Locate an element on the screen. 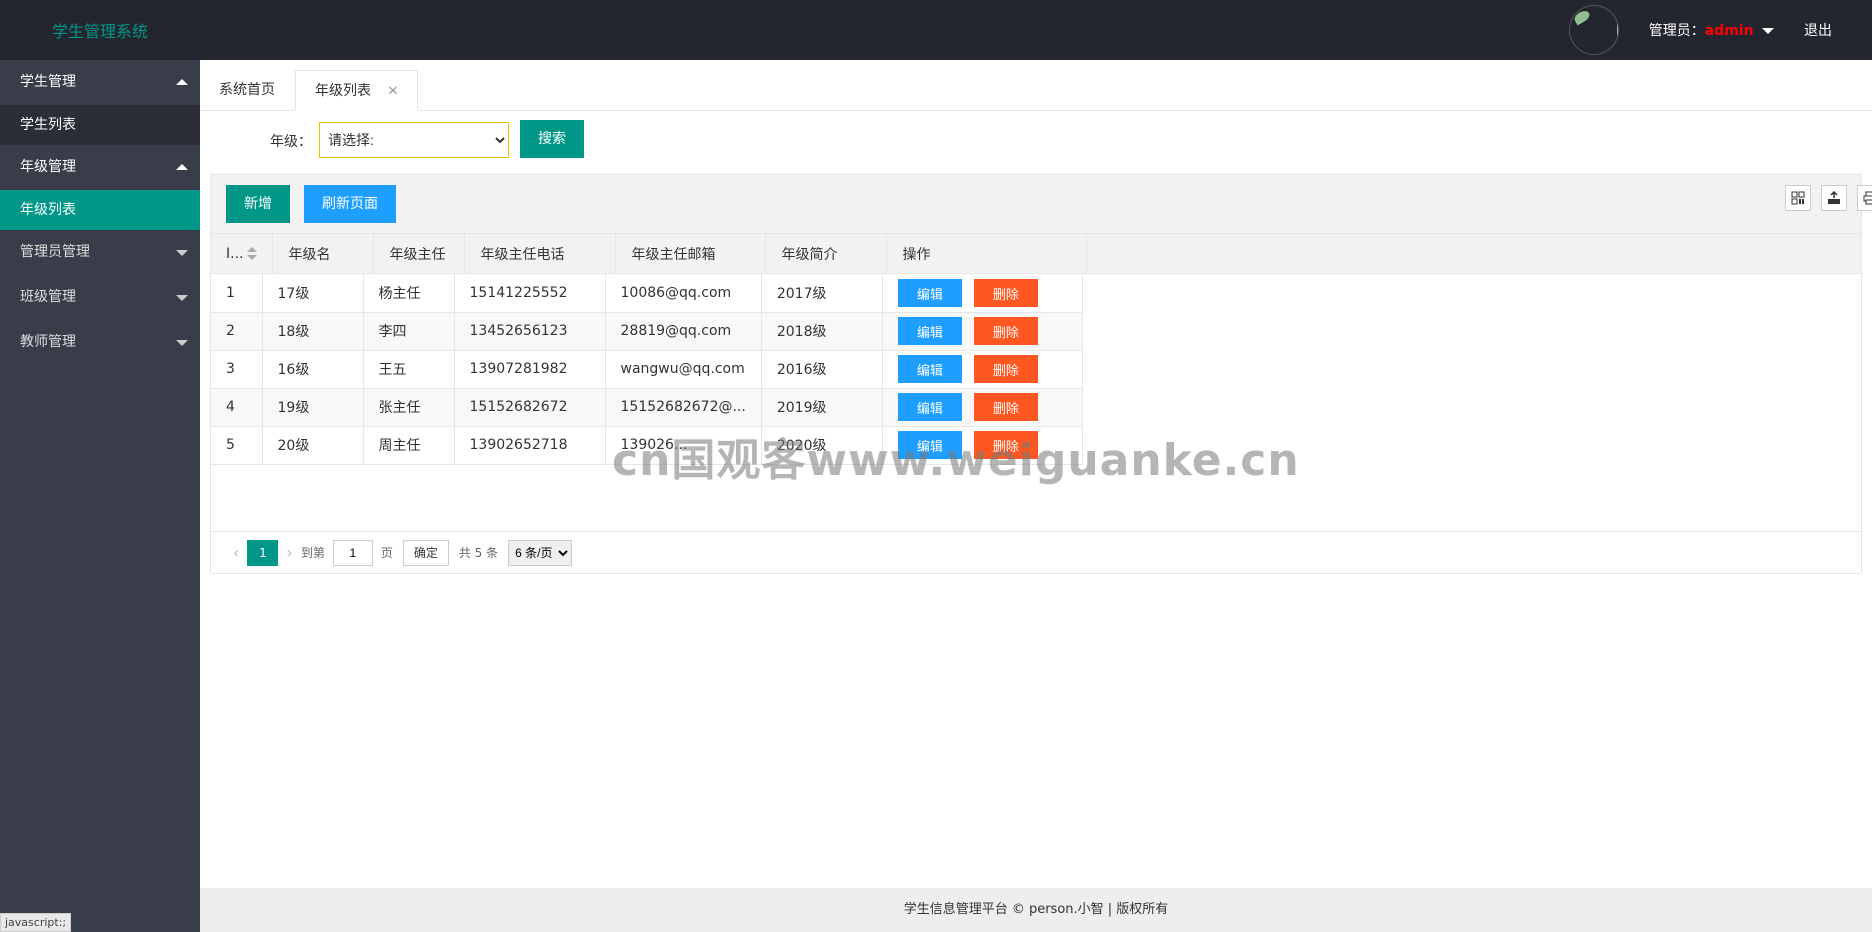 This screenshot has width=1872, height=932. footer: 学生信息管理平台 © person.小智 | 版权所有 is located at coordinates (1036, 910).